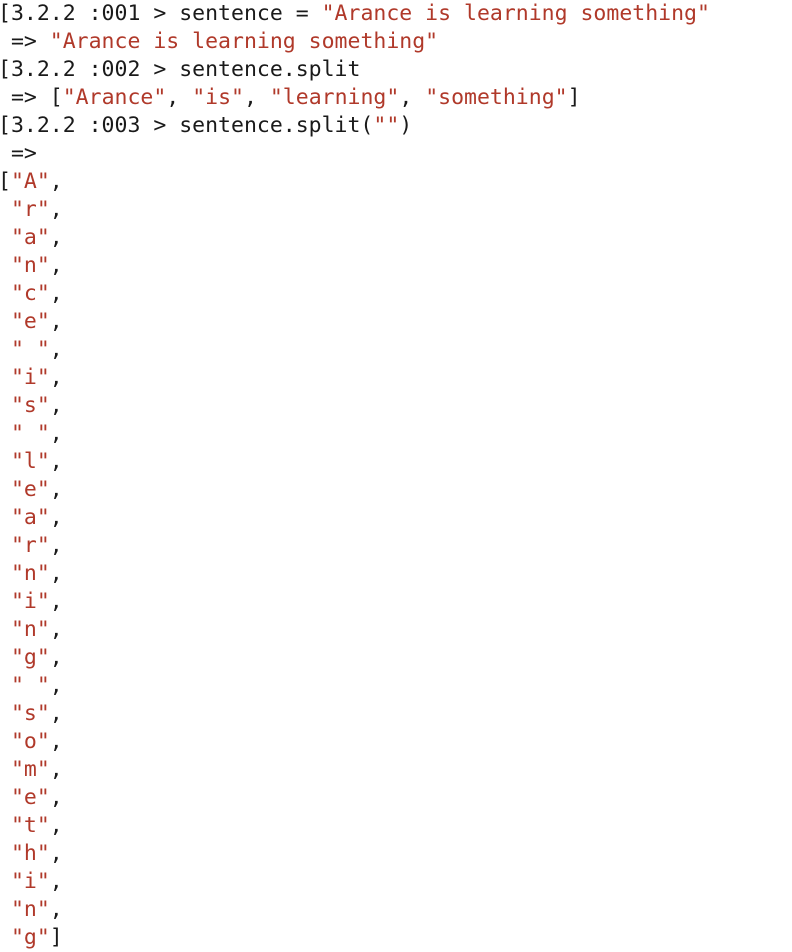 This screenshot has width=792, height=952. What do you see at coordinates (406, 125) in the screenshot?
I see `repl-code-split-close: )` at bounding box center [406, 125].